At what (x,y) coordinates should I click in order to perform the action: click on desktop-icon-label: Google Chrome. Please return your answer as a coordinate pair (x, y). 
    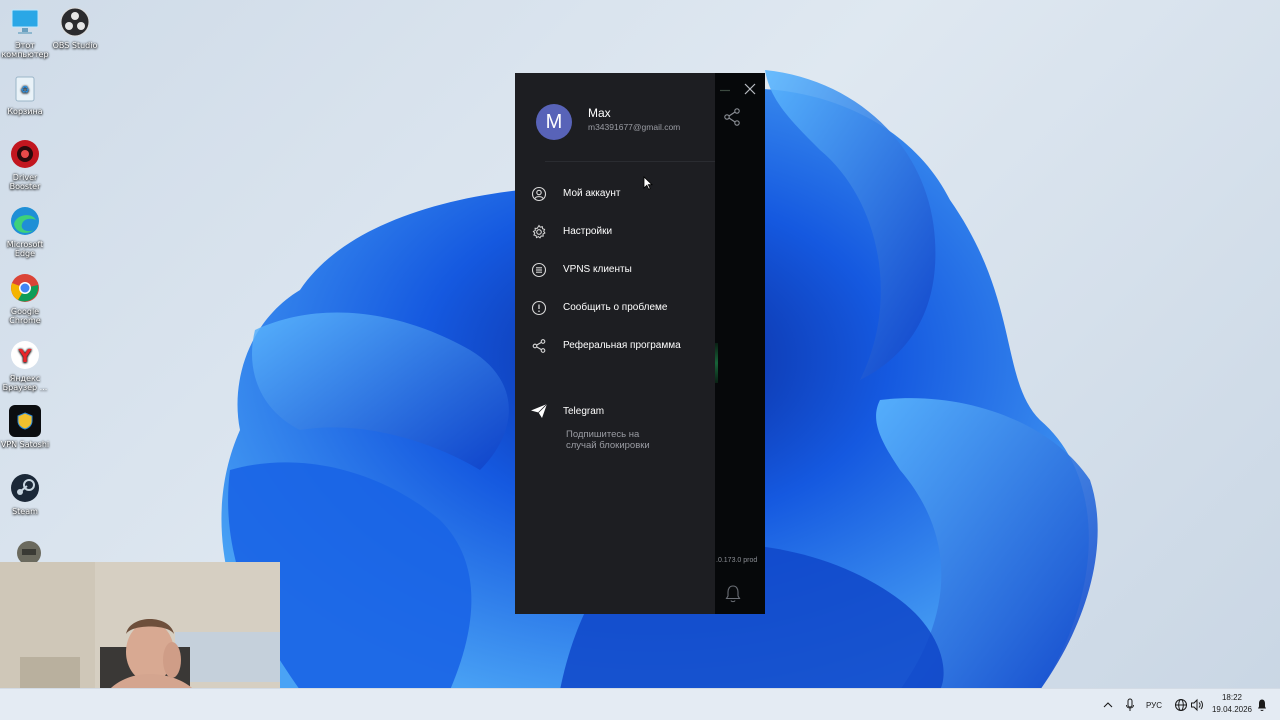
    Looking at the image, I should click on (25, 316).